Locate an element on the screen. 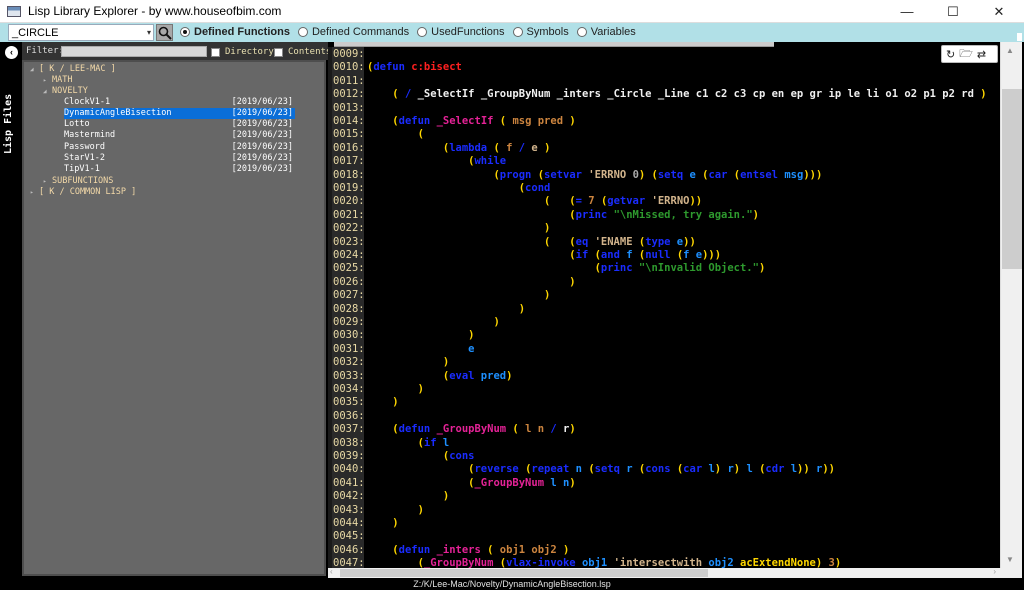  collapse-panel-icon: ‹ is located at coordinates (11, 52).